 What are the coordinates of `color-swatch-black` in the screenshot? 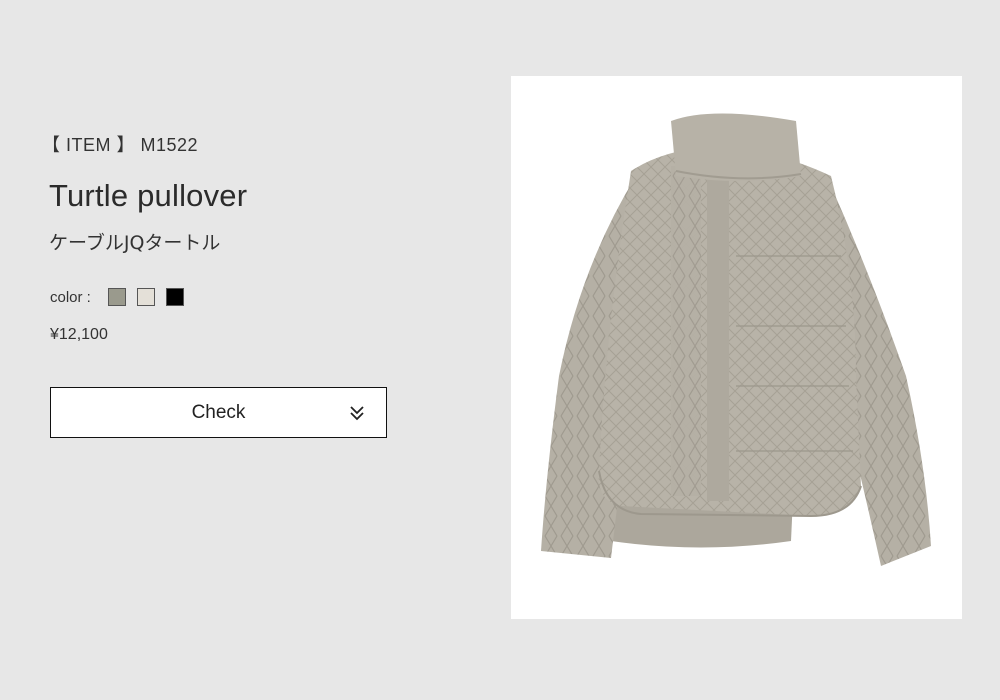 It's located at (174, 297).